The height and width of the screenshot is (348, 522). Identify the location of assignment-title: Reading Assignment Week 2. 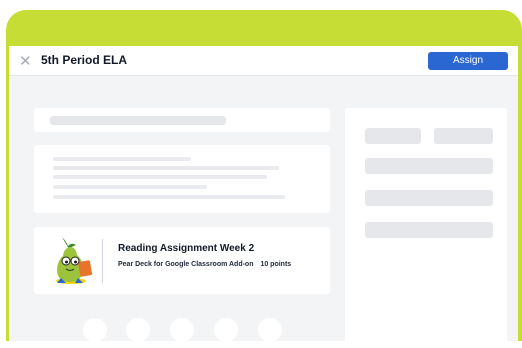
(186, 248).